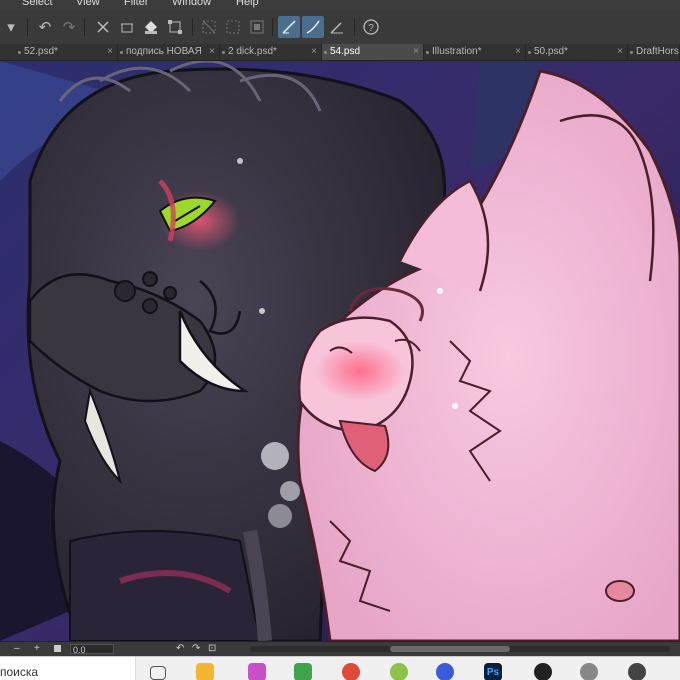 The height and width of the screenshot is (680, 680). What do you see at coordinates (67, 52) in the screenshot?
I see `tab-52-psd: 52.psd* ×` at bounding box center [67, 52].